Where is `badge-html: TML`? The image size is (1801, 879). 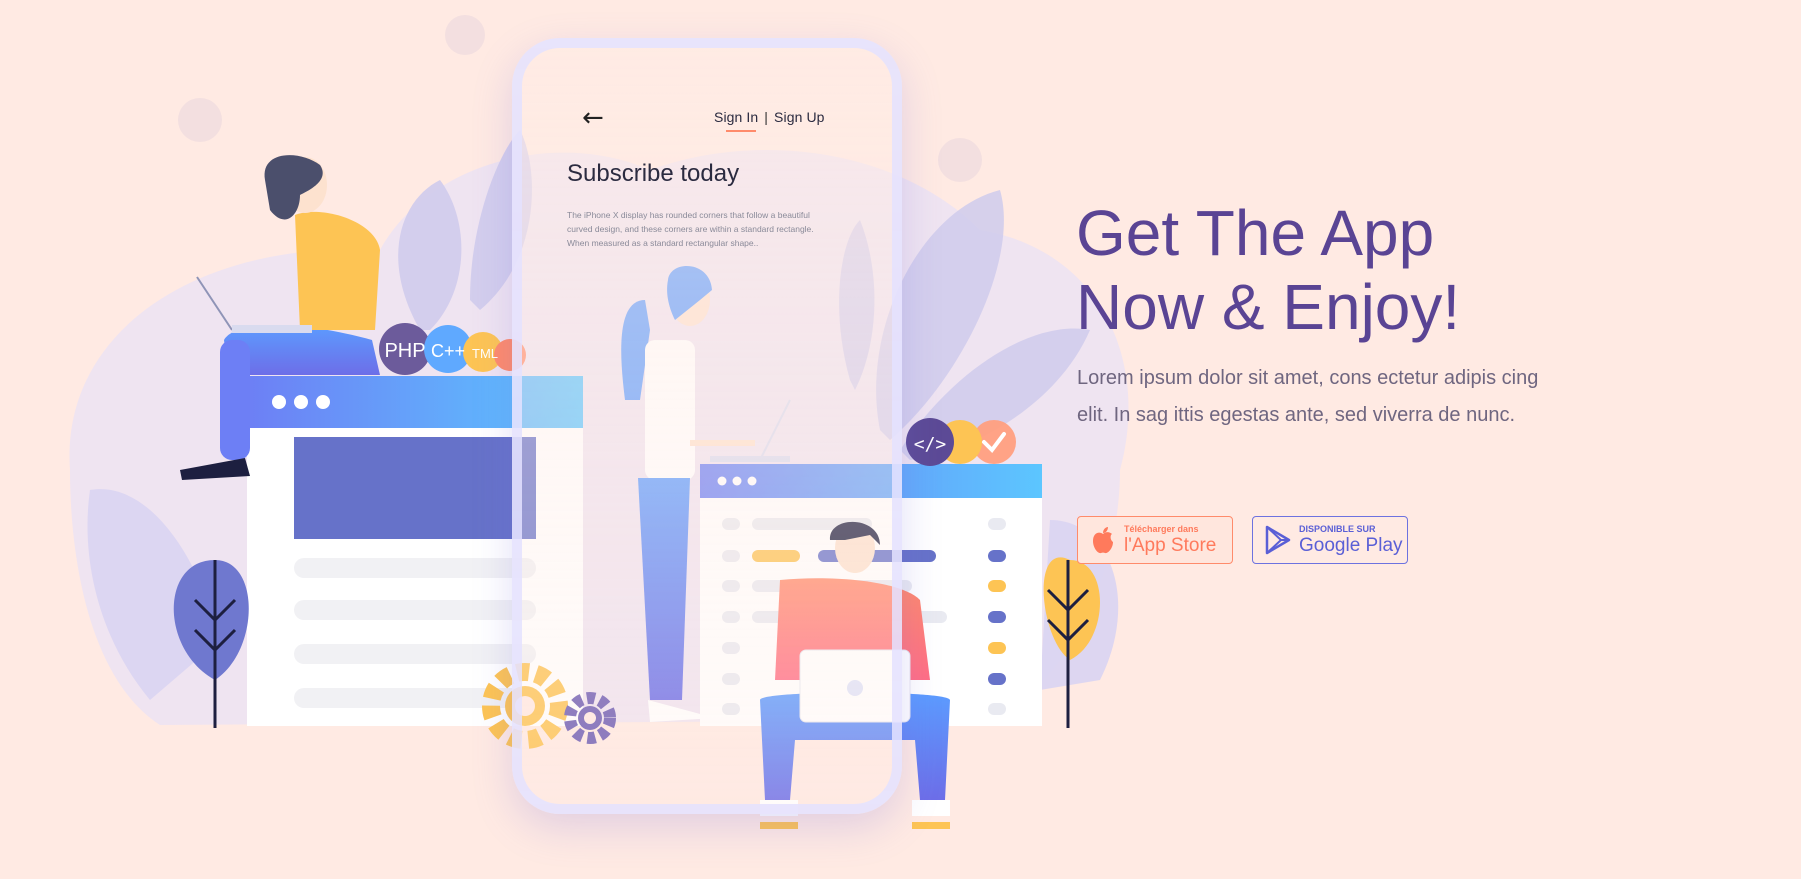
badge-html: TML is located at coordinates (485, 353).